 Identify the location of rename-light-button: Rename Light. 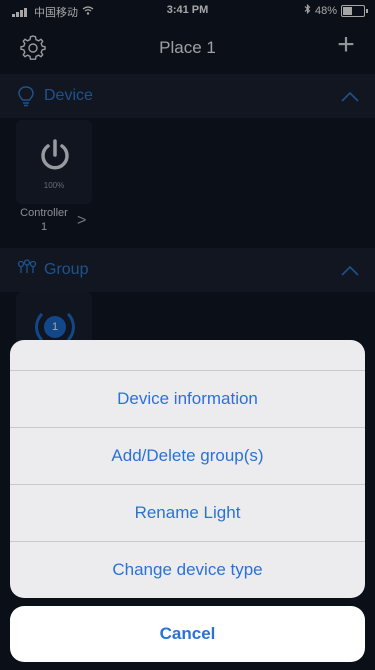
(187, 513).